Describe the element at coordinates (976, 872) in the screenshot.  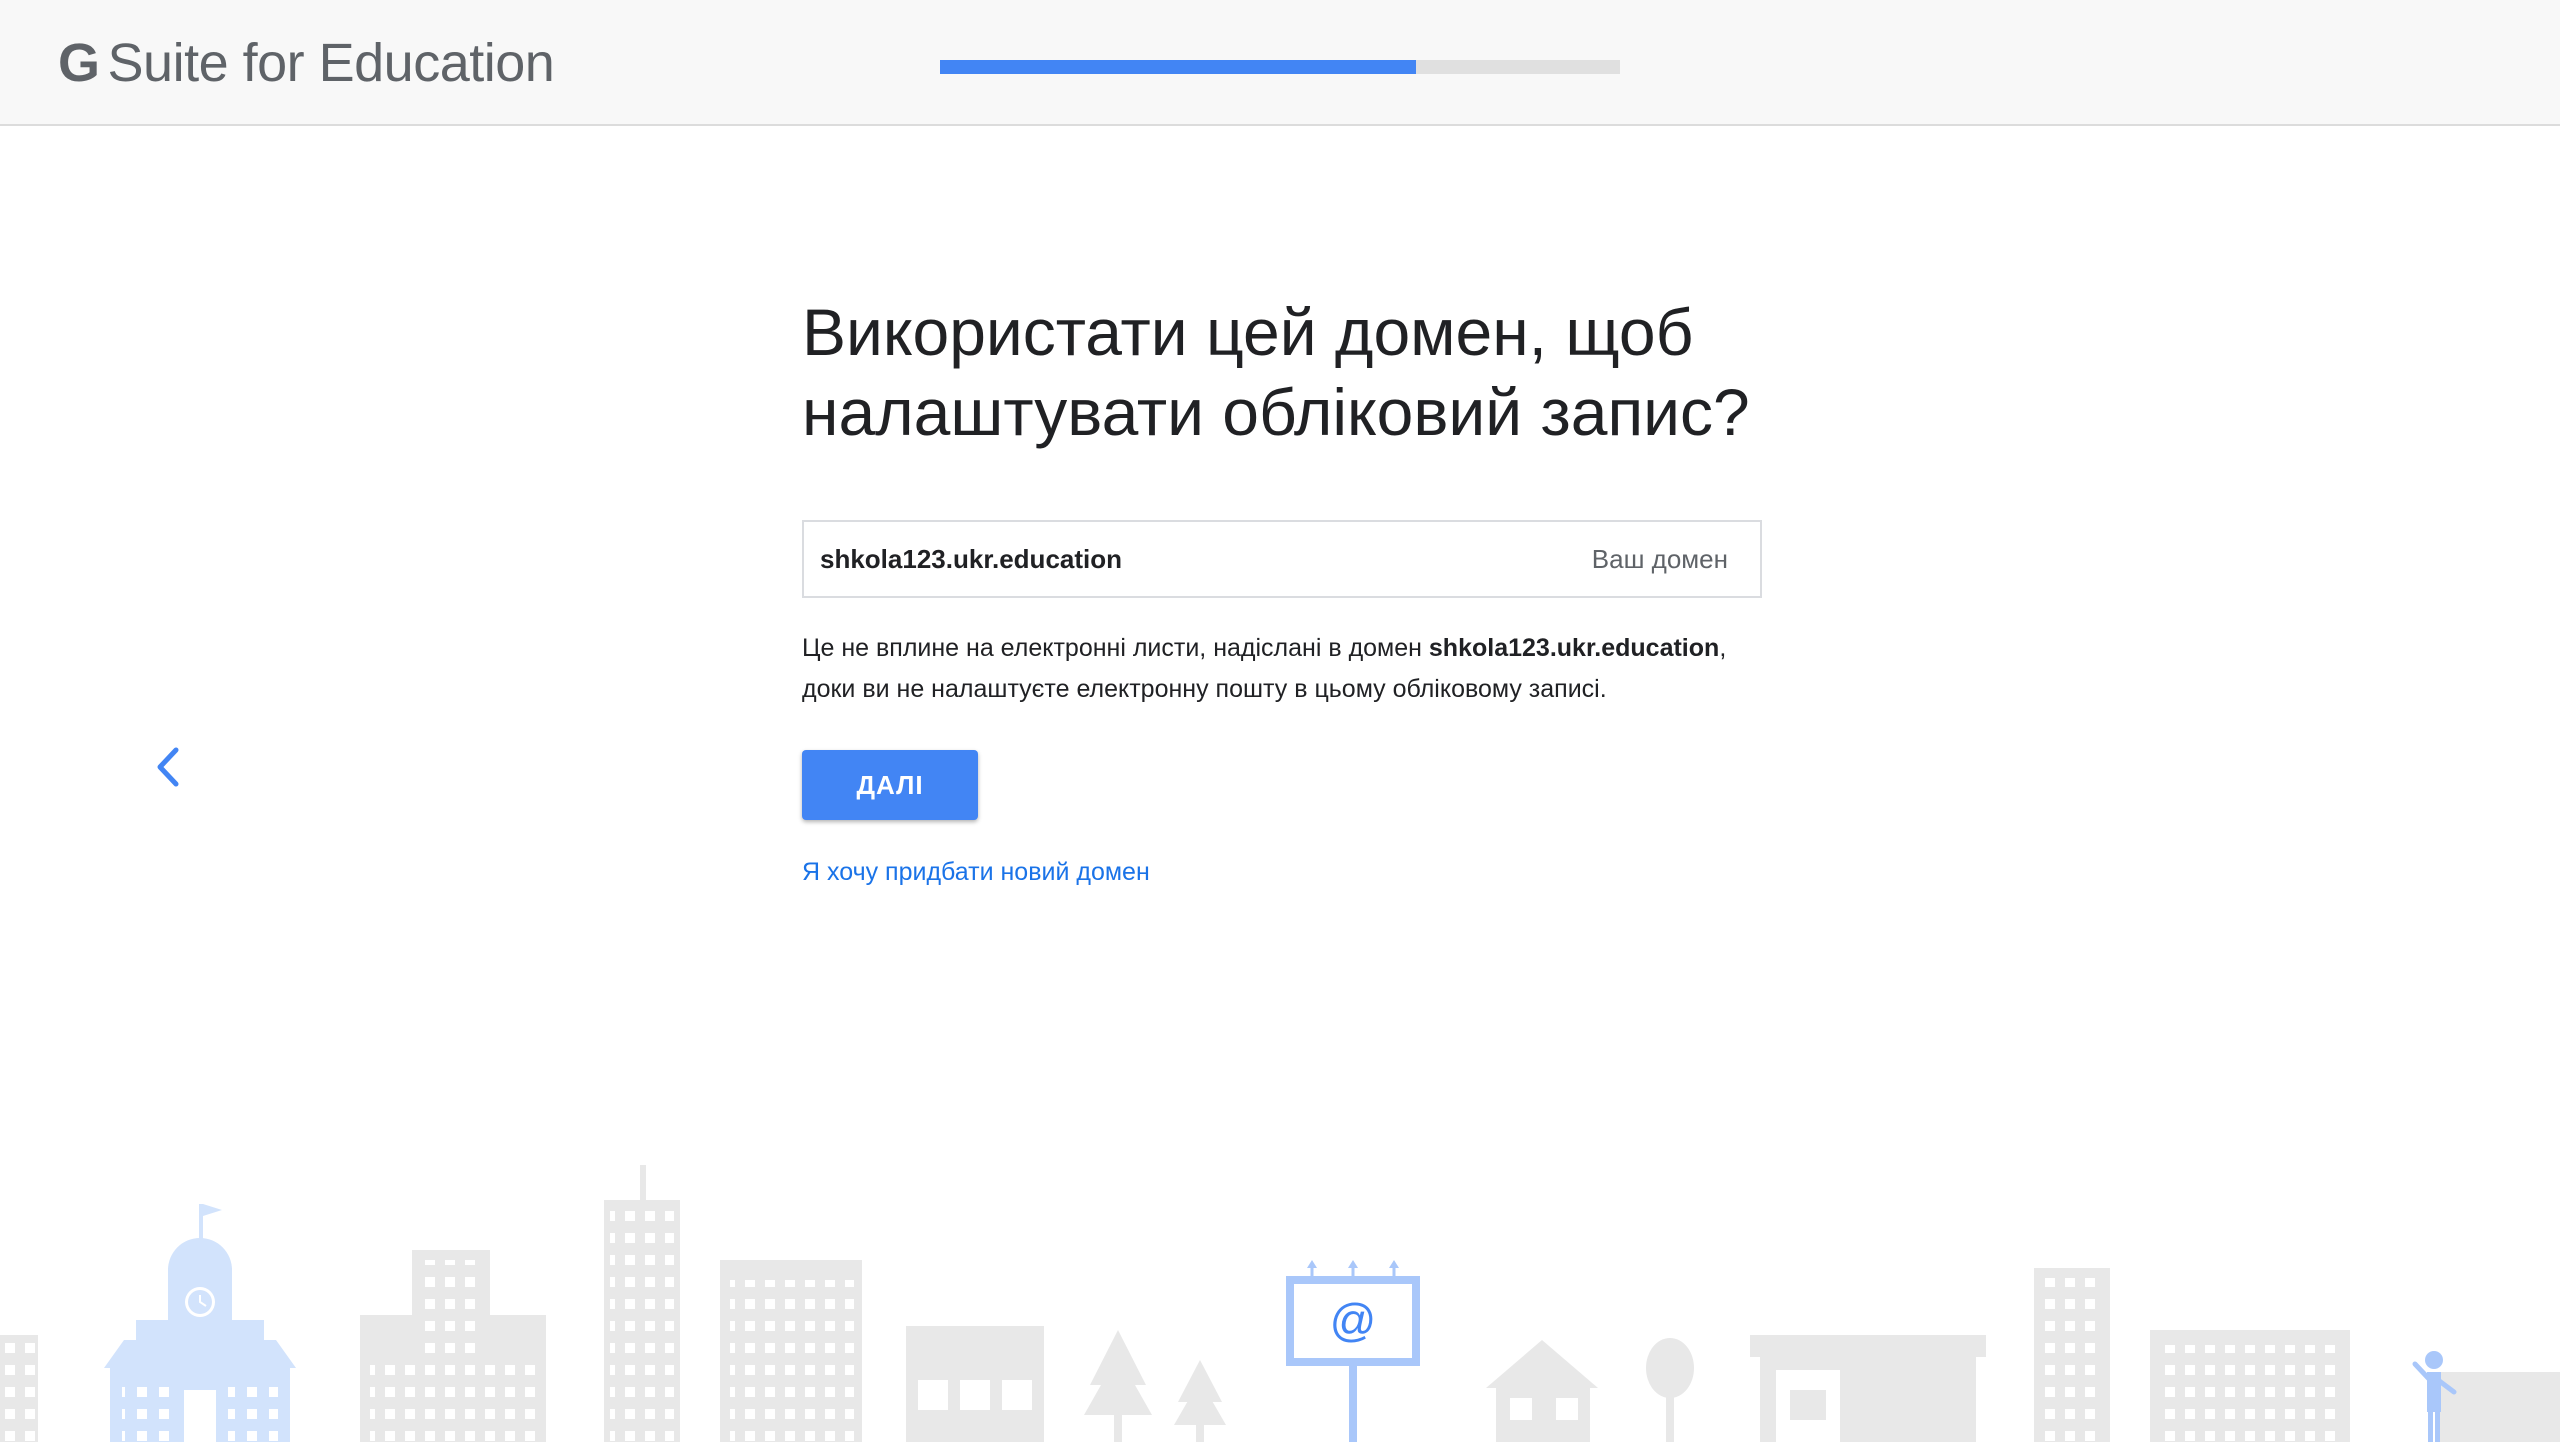
I see `buy-new-domain-link: Я хочу придбати новий домен` at that location.